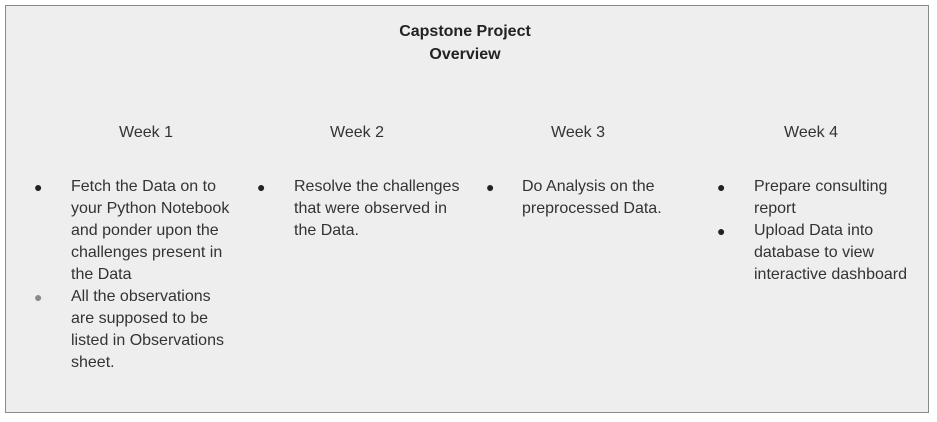 The height and width of the screenshot is (422, 937). Describe the element at coordinates (357, 132) in the screenshot. I see `week-2-heading: Week 2` at that location.